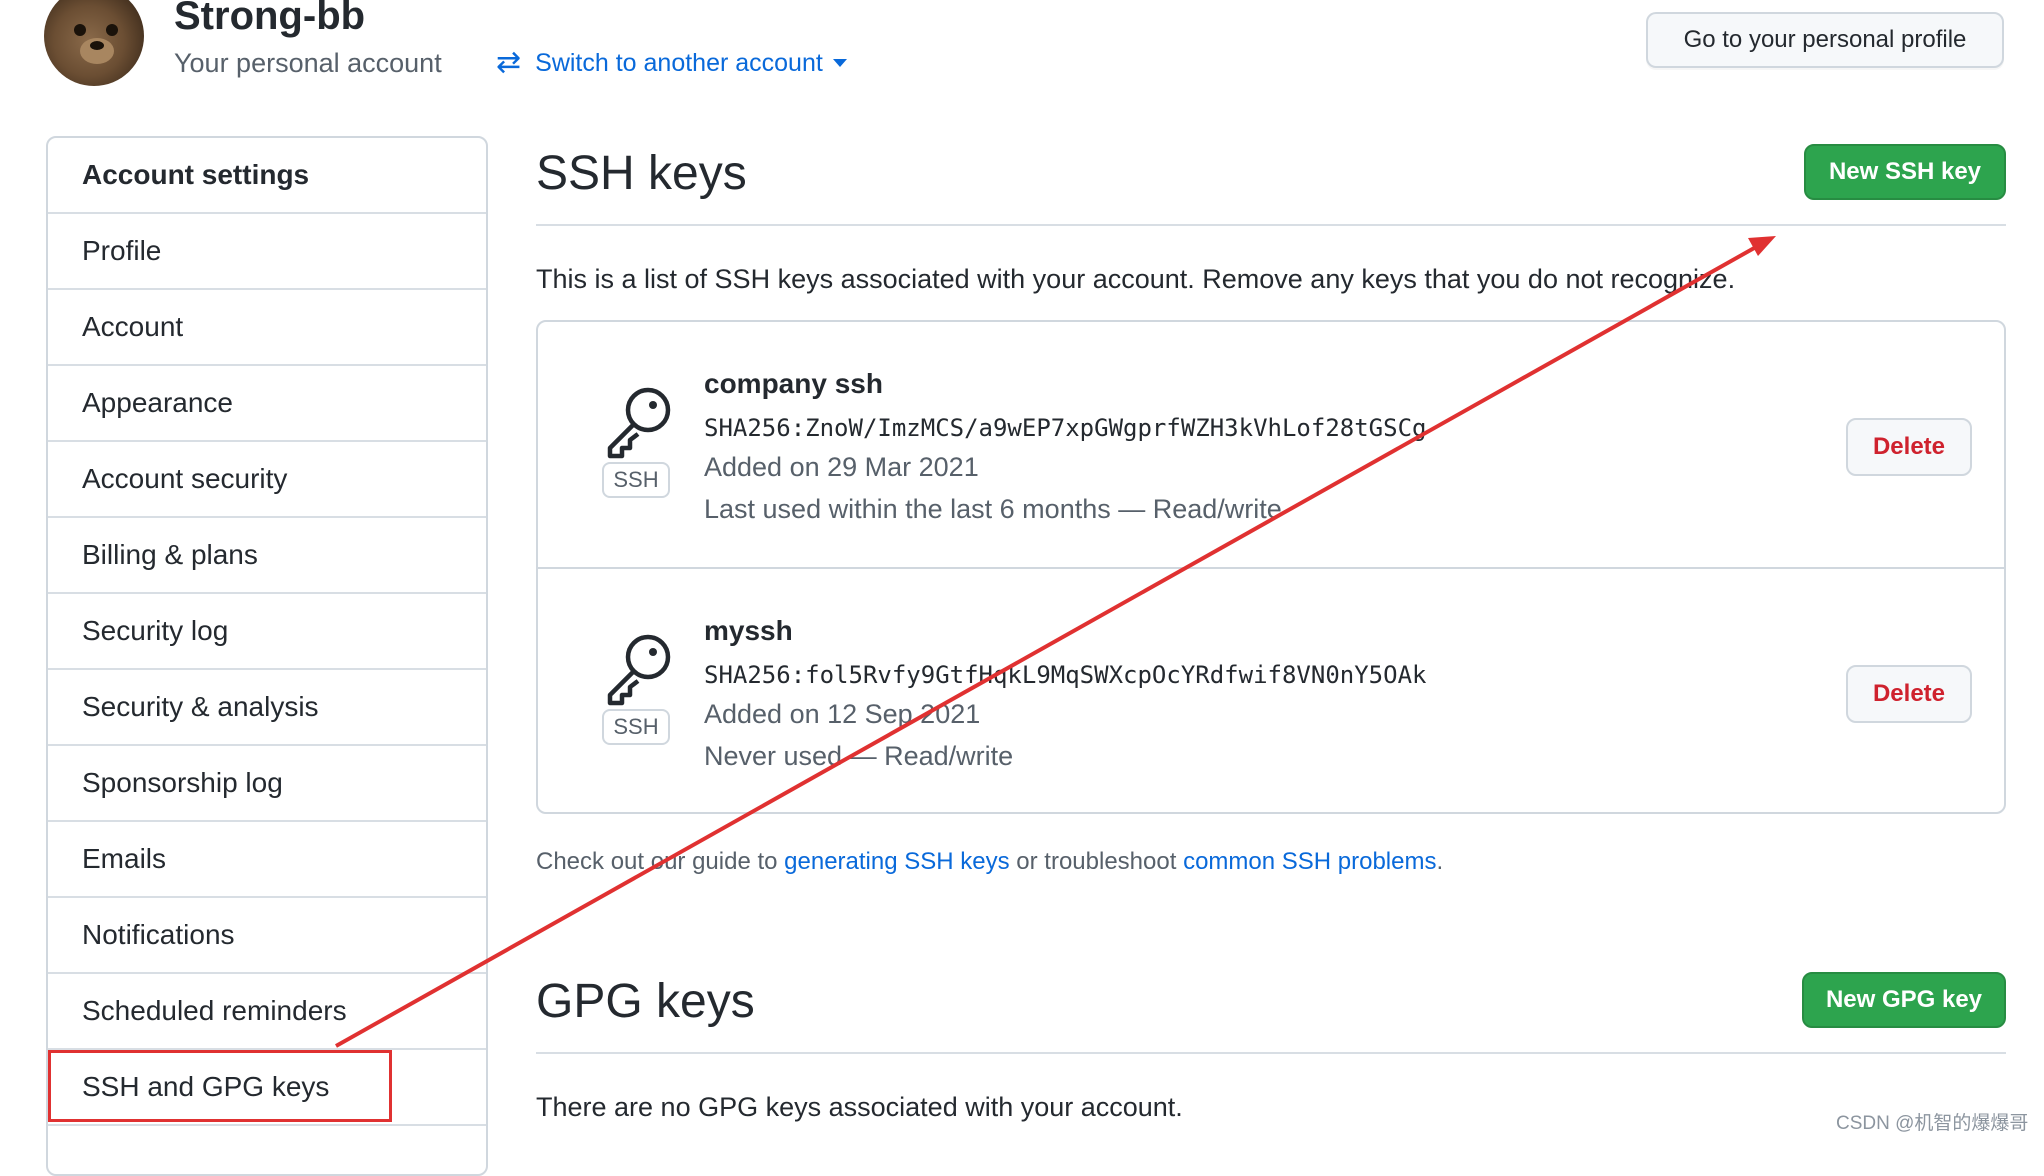  What do you see at coordinates (1309, 861) in the screenshot?
I see `common-ssh-problems-link: common SSH problems` at bounding box center [1309, 861].